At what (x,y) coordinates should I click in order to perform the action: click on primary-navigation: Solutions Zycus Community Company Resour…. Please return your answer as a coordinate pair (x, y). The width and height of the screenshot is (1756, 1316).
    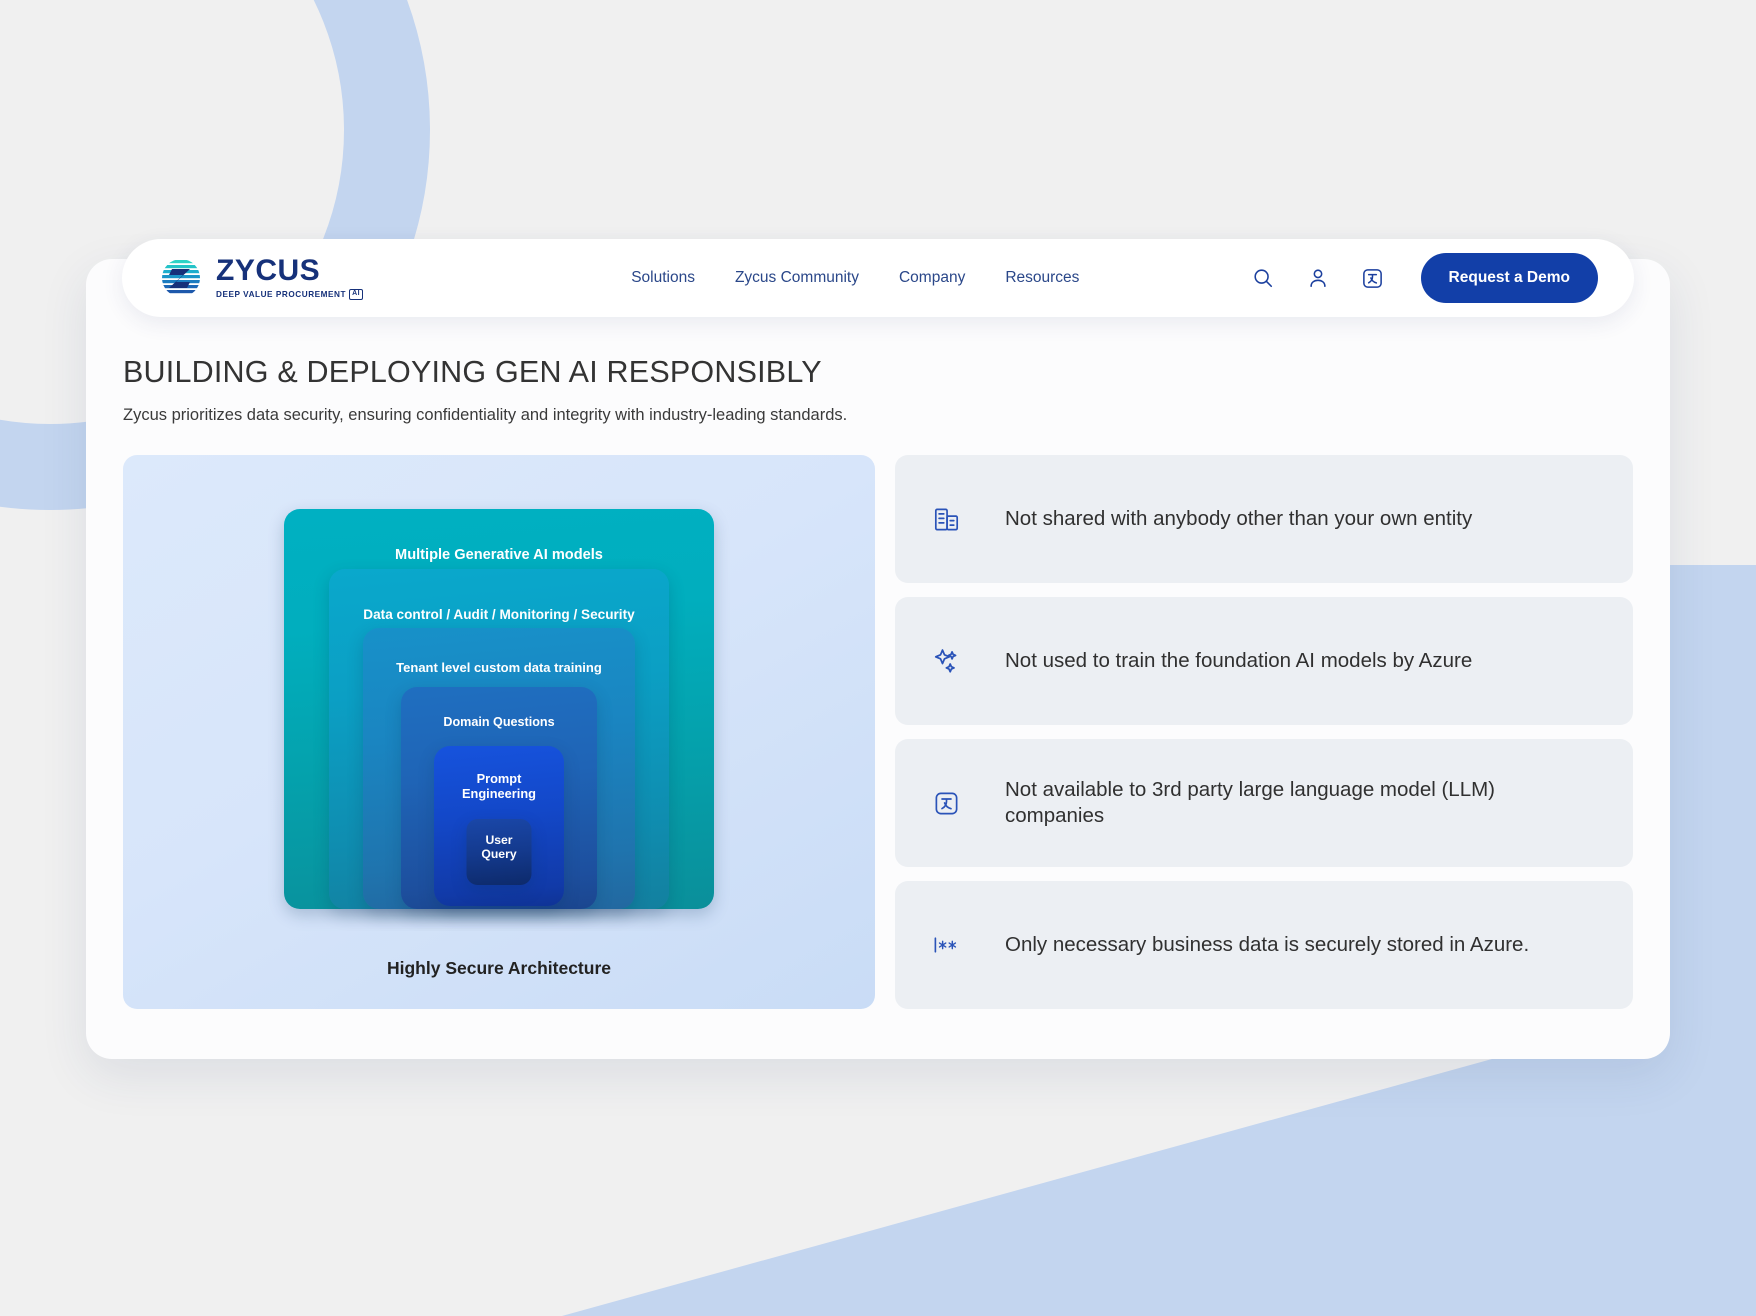
    Looking at the image, I should click on (855, 278).